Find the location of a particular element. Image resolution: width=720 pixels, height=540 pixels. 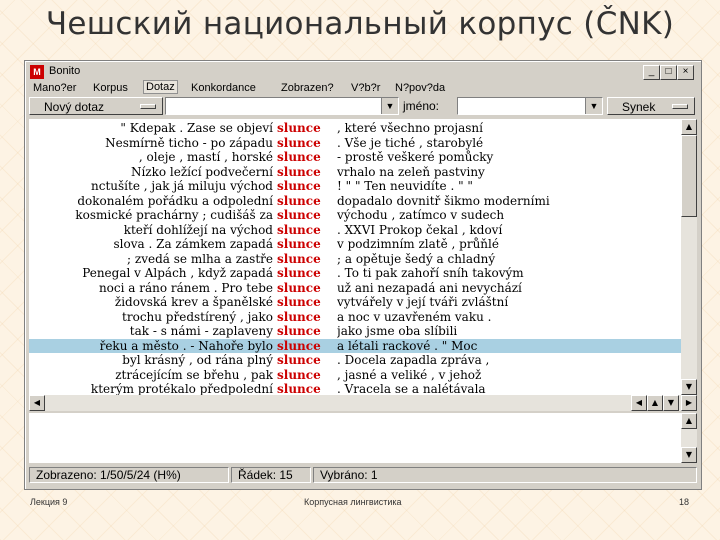

slide-title: Чешский национальный корпус (ČNK) is located at coordinates (360, 24).